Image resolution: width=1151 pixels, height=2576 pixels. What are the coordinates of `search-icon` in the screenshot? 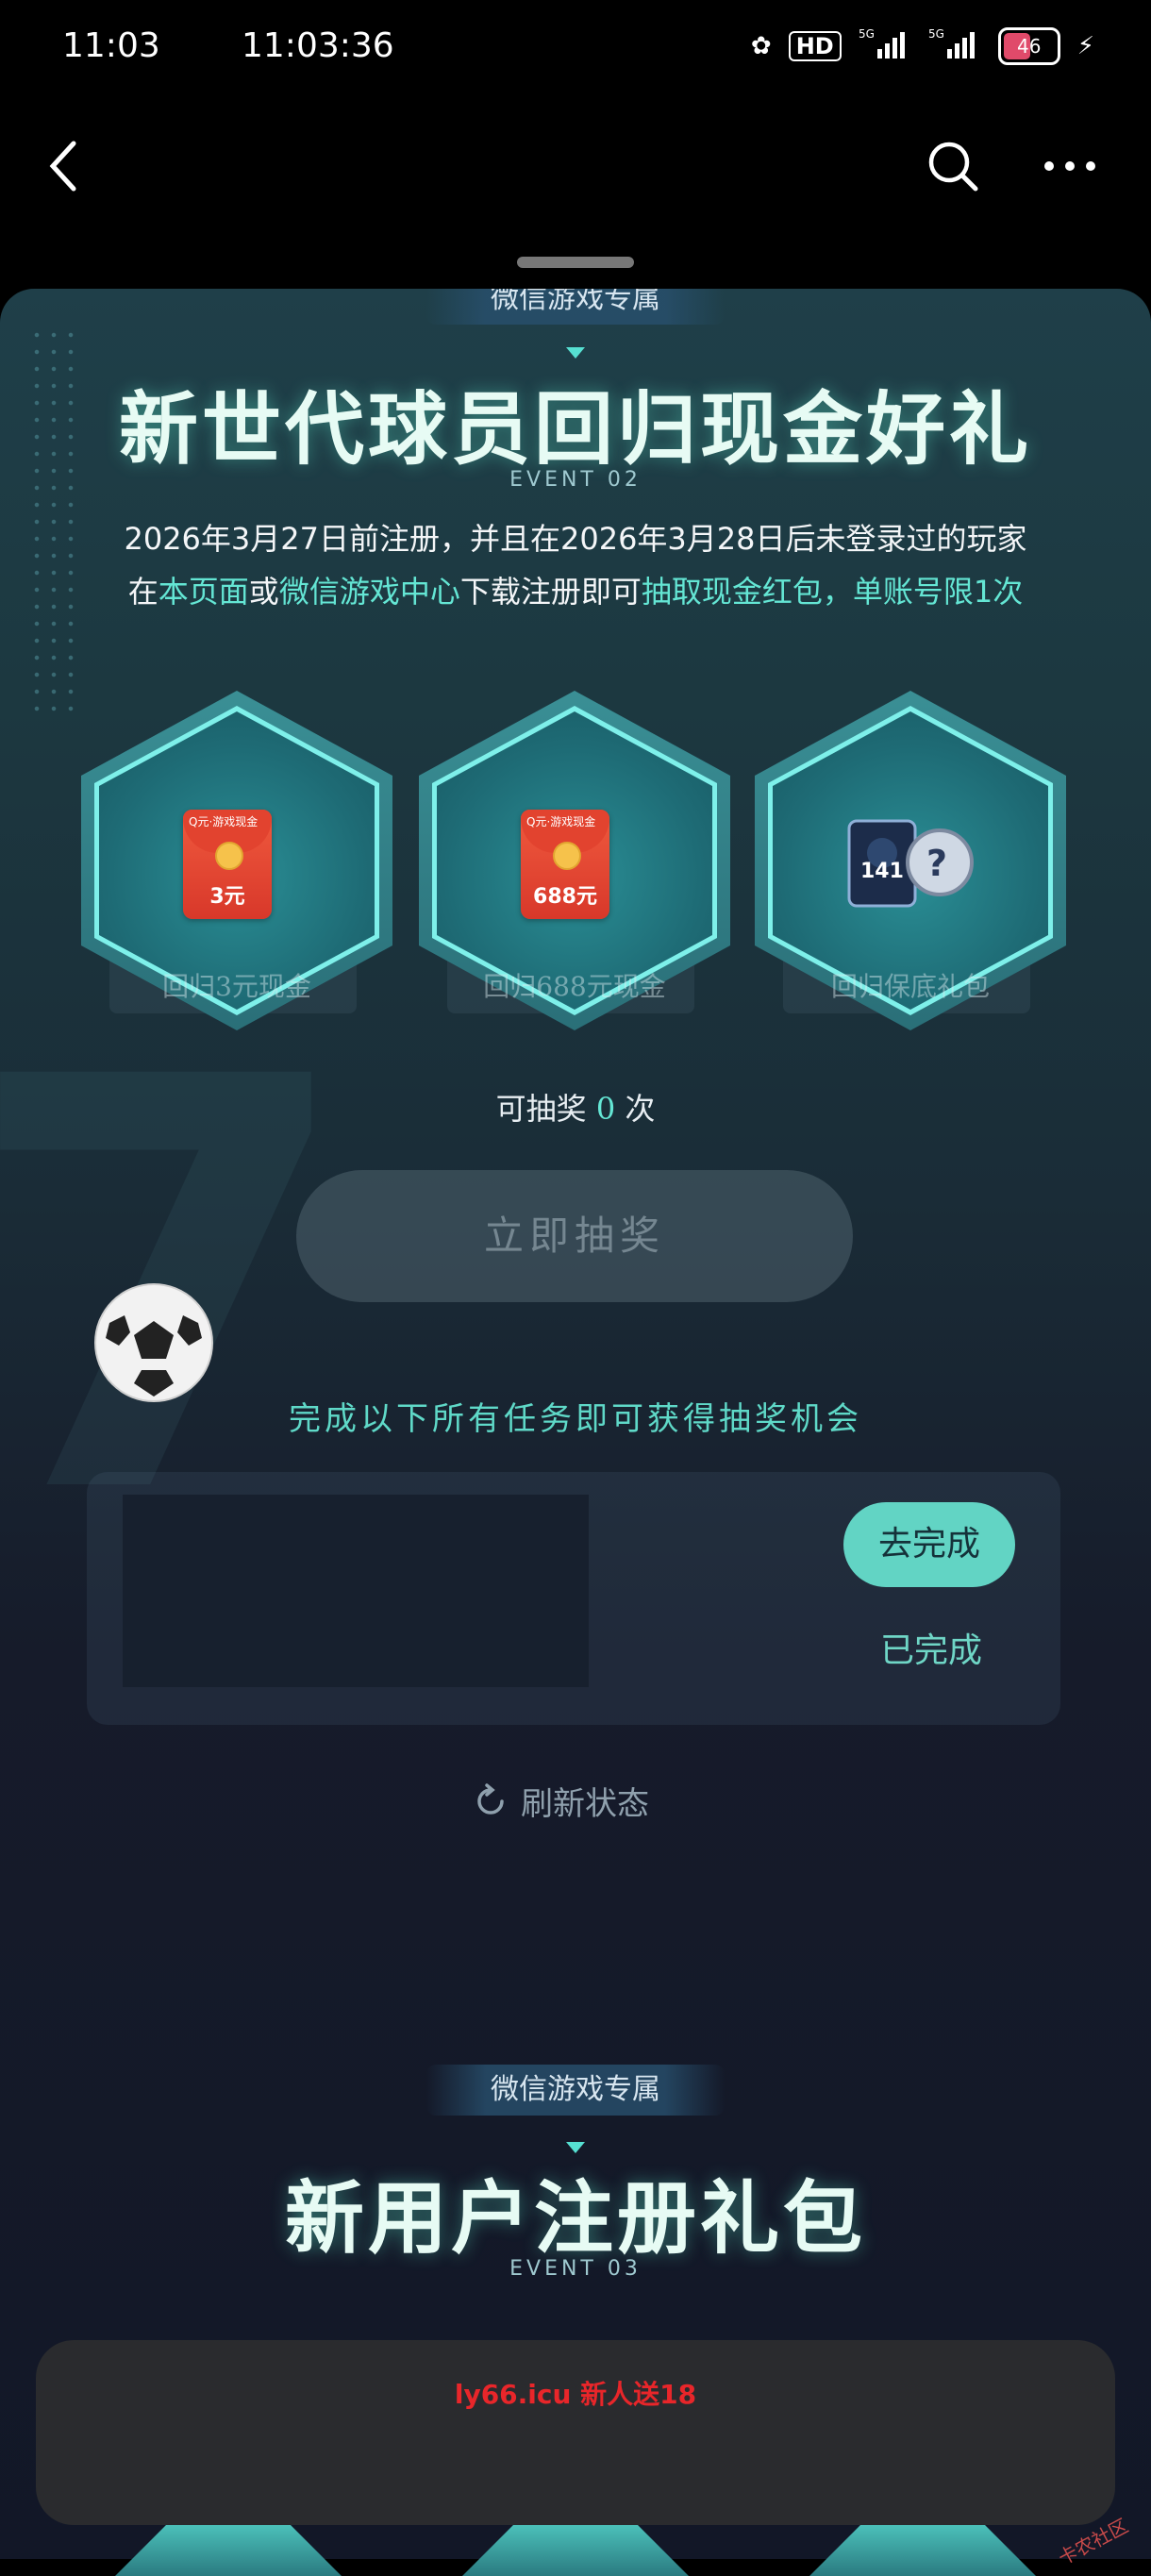 It's located at (953, 166).